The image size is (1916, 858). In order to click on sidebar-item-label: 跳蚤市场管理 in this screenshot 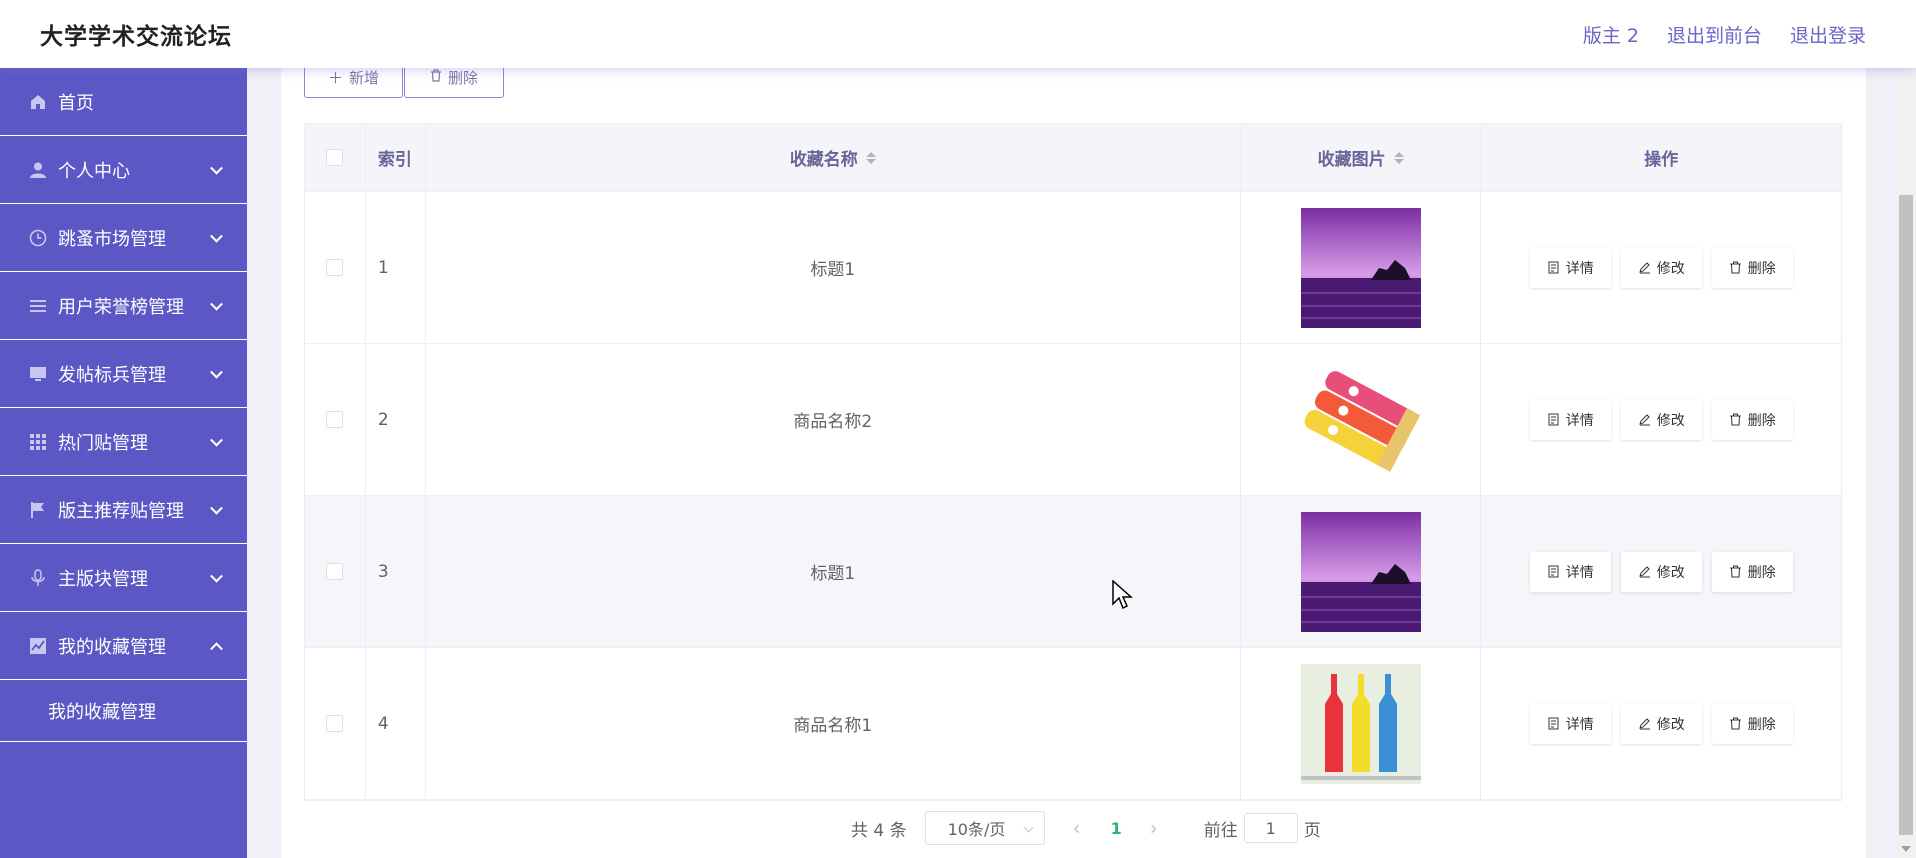, I will do `click(112, 239)`.